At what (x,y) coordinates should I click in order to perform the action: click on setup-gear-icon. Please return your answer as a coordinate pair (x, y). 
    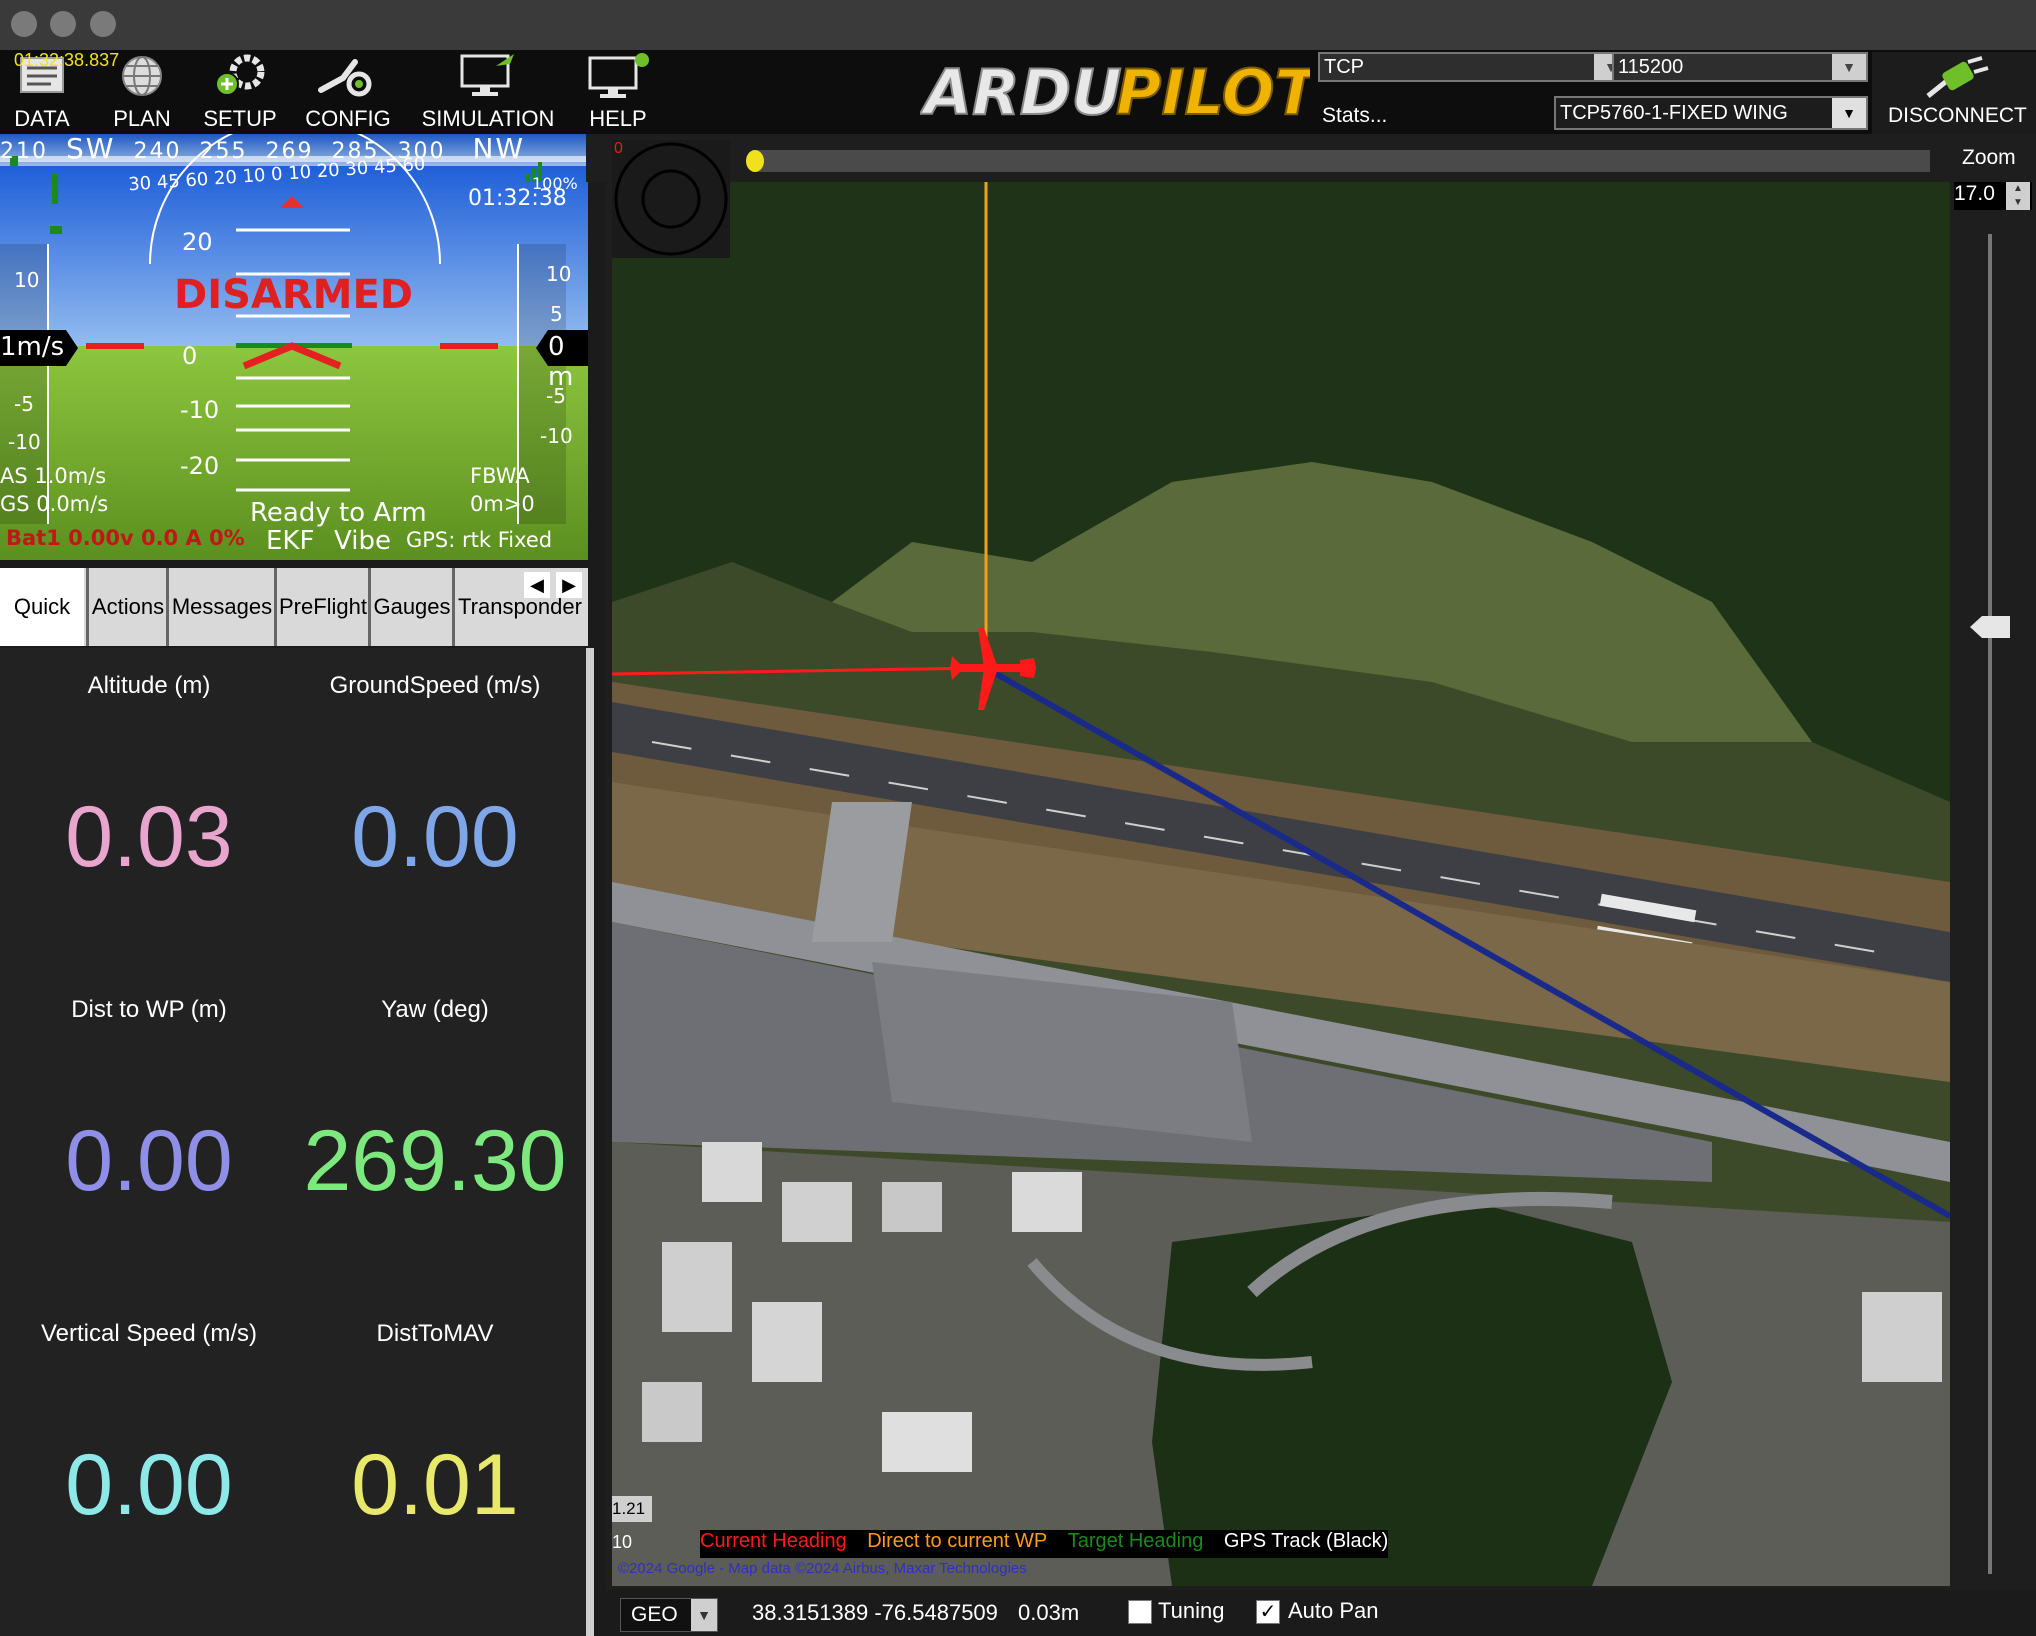
    Looking at the image, I should click on (240, 75).